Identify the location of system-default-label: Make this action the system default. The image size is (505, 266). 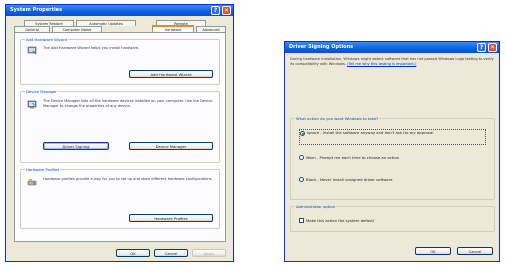
(340, 220).